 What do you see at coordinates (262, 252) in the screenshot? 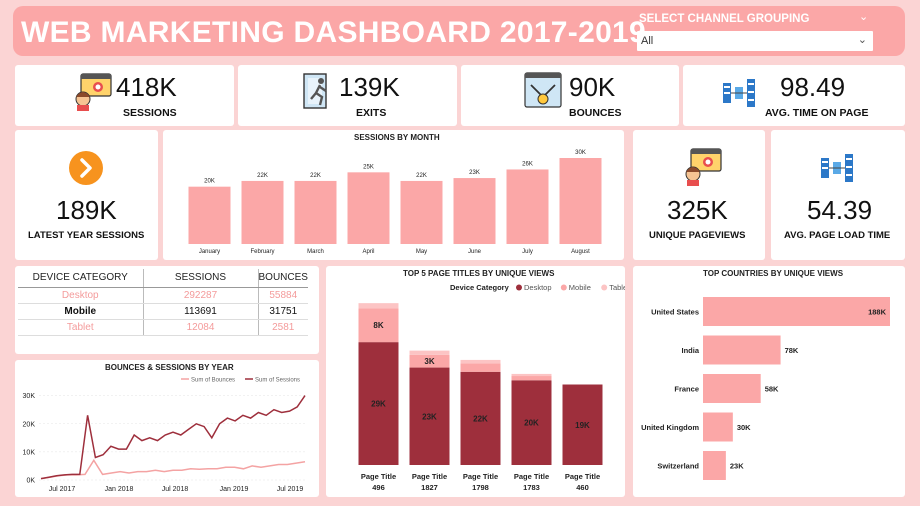
I see `x-tick-label: February` at bounding box center [262, 252].